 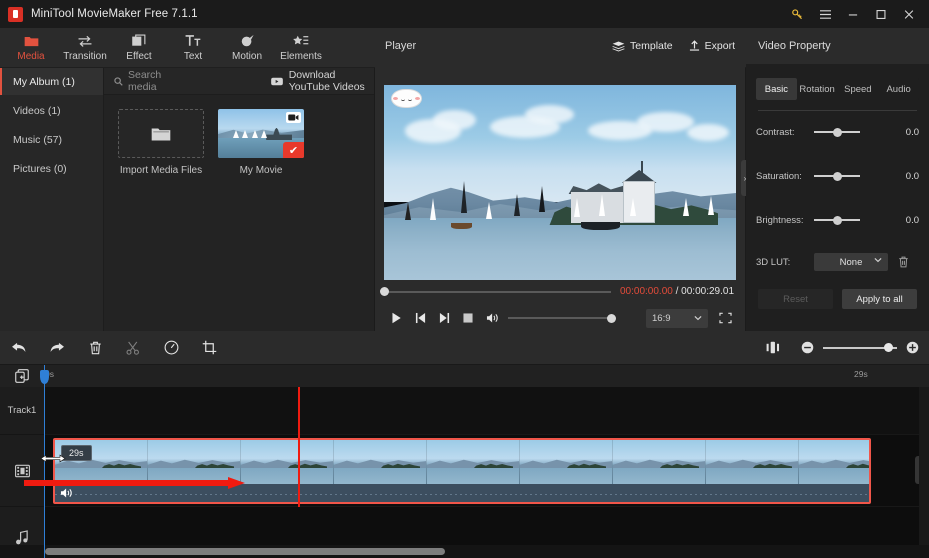 I want to click on saturation-slider, so click(x=837, y=176).